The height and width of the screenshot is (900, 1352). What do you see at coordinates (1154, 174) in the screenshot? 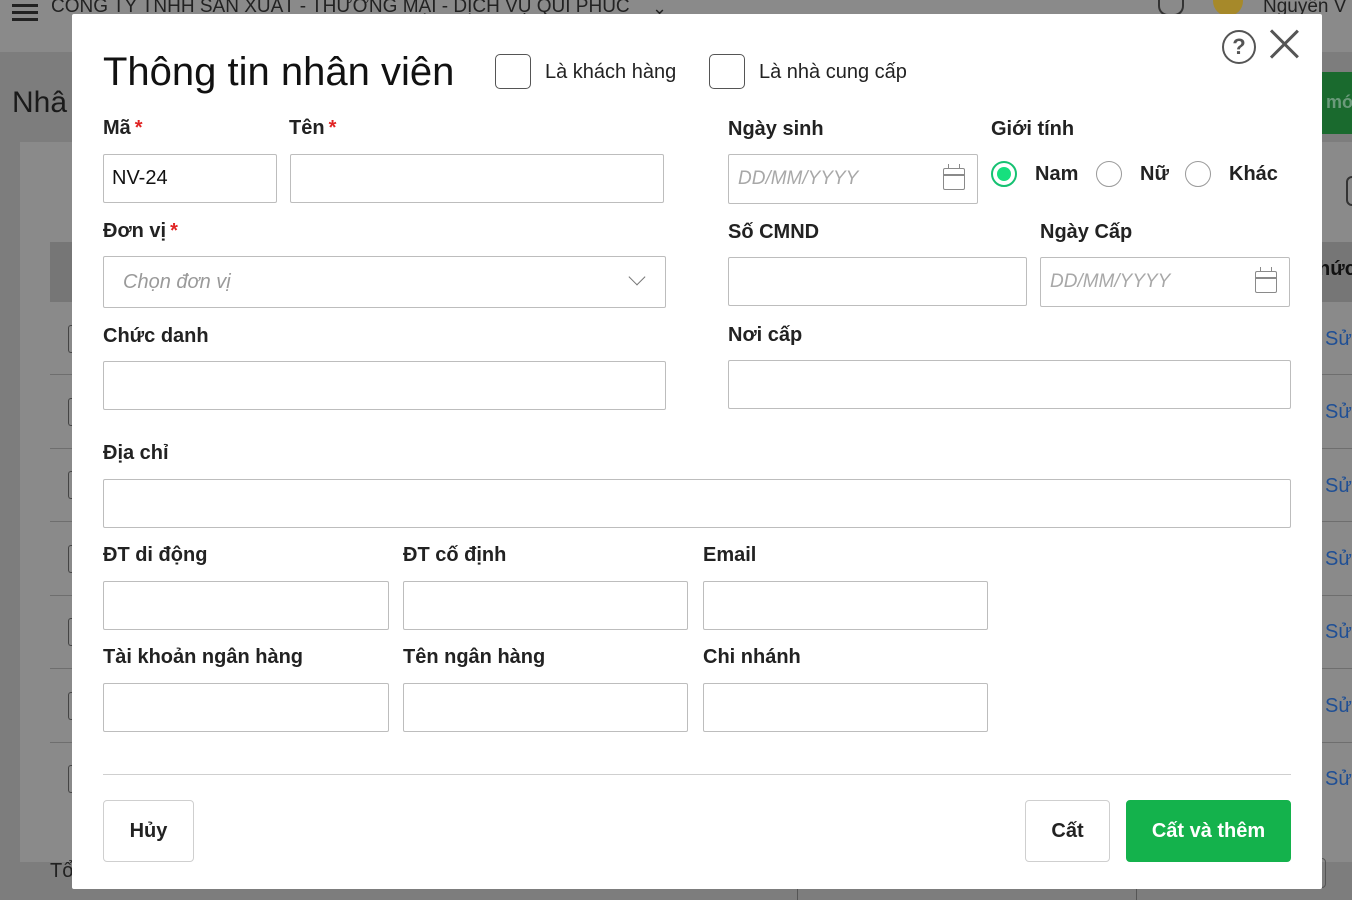
I see `gender-option-female: Nữ` at bounding box center [1154, 174].